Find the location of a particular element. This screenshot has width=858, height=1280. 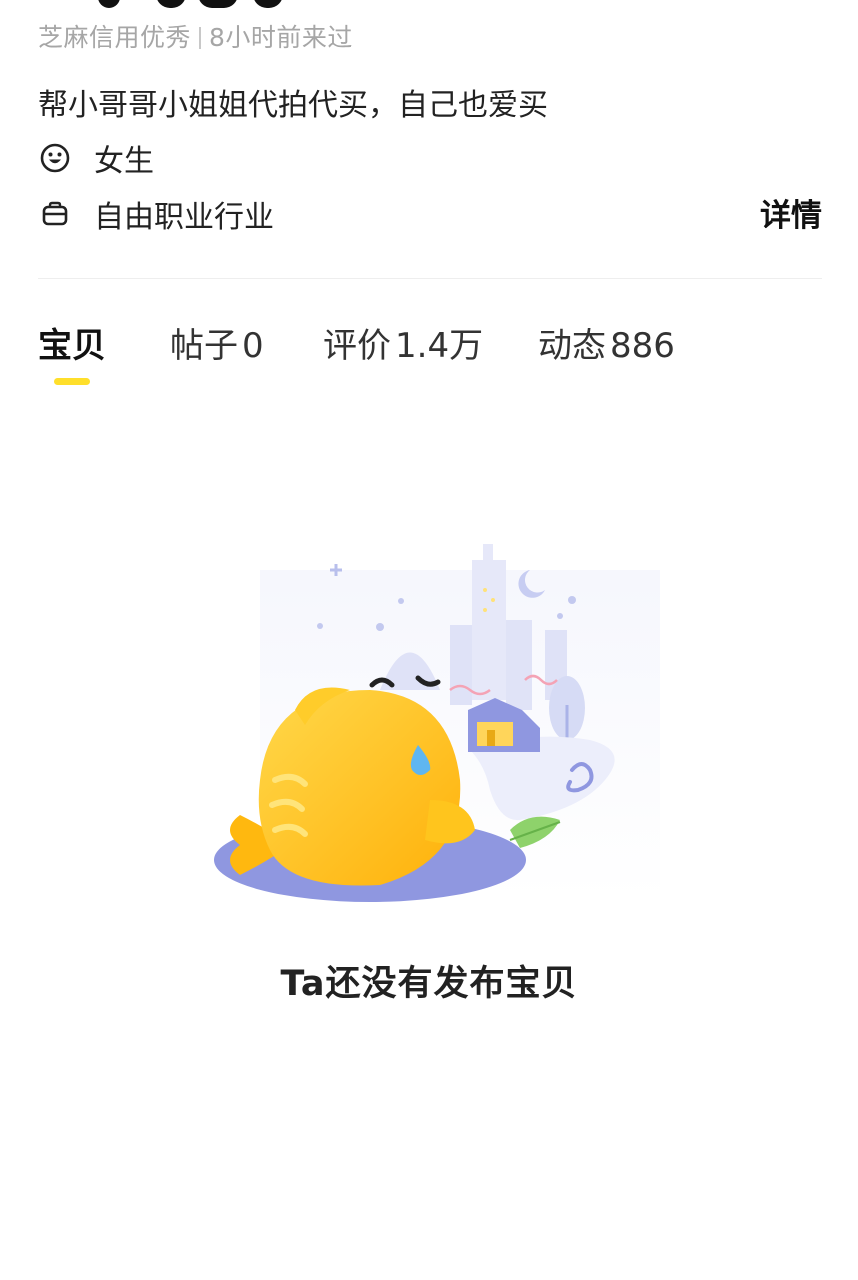

tab-items: 宝贝 is located at coordinates (74, 342).